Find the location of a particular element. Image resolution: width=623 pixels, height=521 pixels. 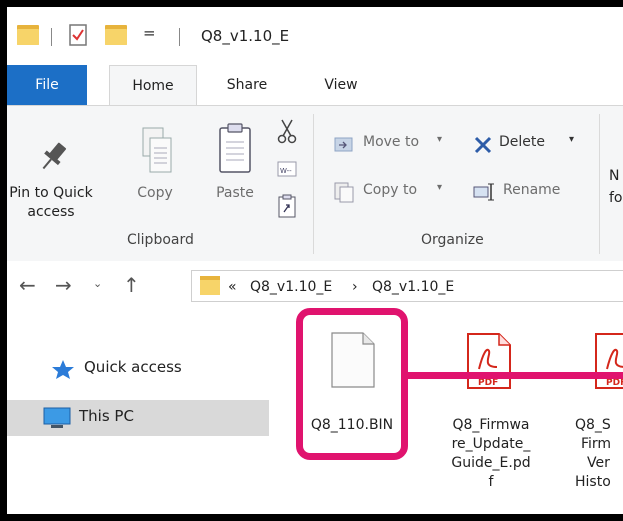

breadcrumb-1: Q8_v1.10_E is located at coordinates (291, 287).